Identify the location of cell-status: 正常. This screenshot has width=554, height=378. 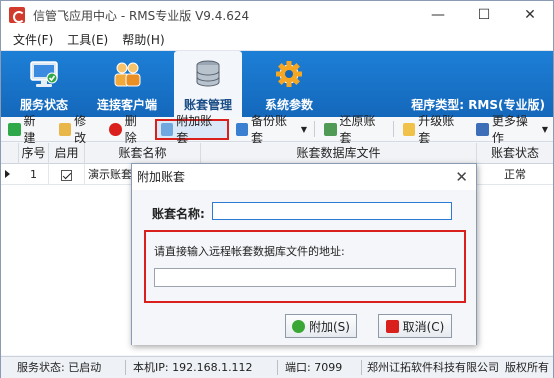
(515, 174).